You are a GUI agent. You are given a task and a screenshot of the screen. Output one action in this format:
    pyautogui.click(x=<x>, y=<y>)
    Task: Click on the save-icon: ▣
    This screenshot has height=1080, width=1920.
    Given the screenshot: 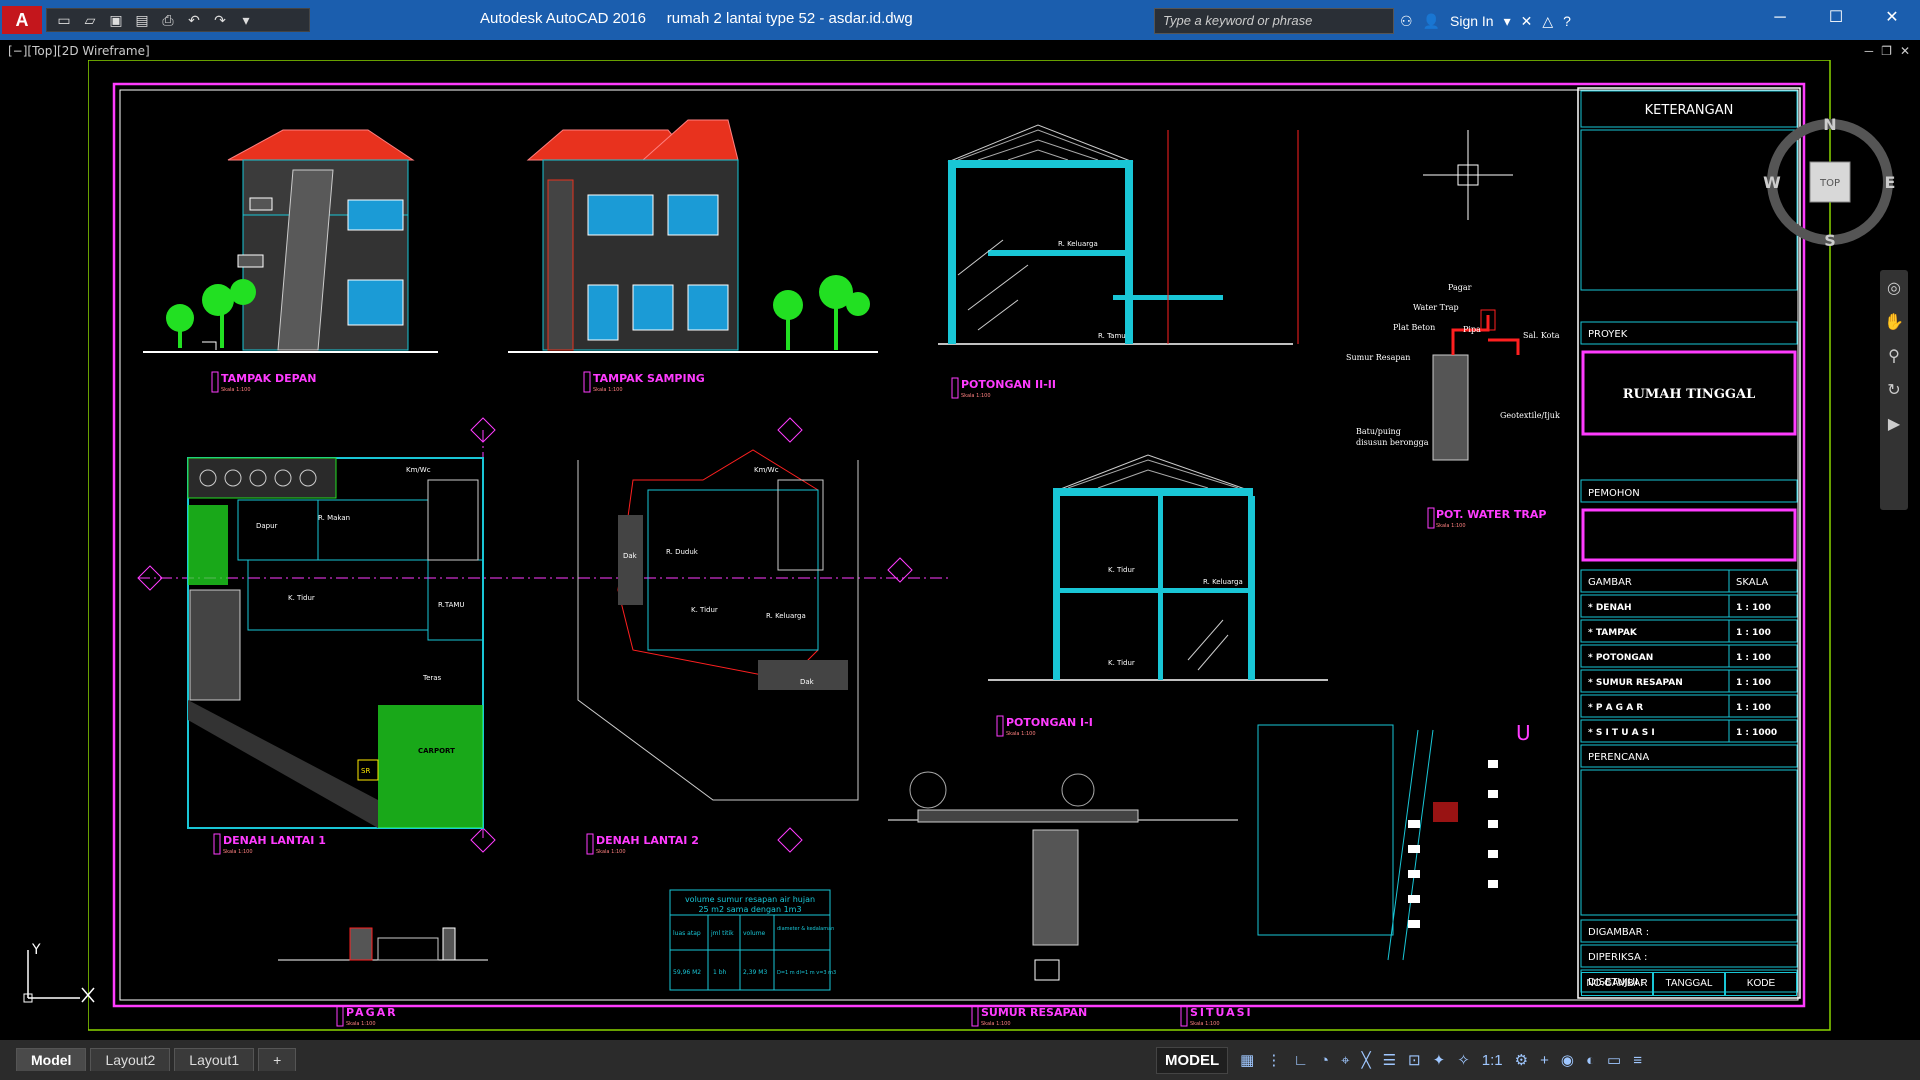 What is the action you would take?
    pyautogui.click(x=116, y=20)
    